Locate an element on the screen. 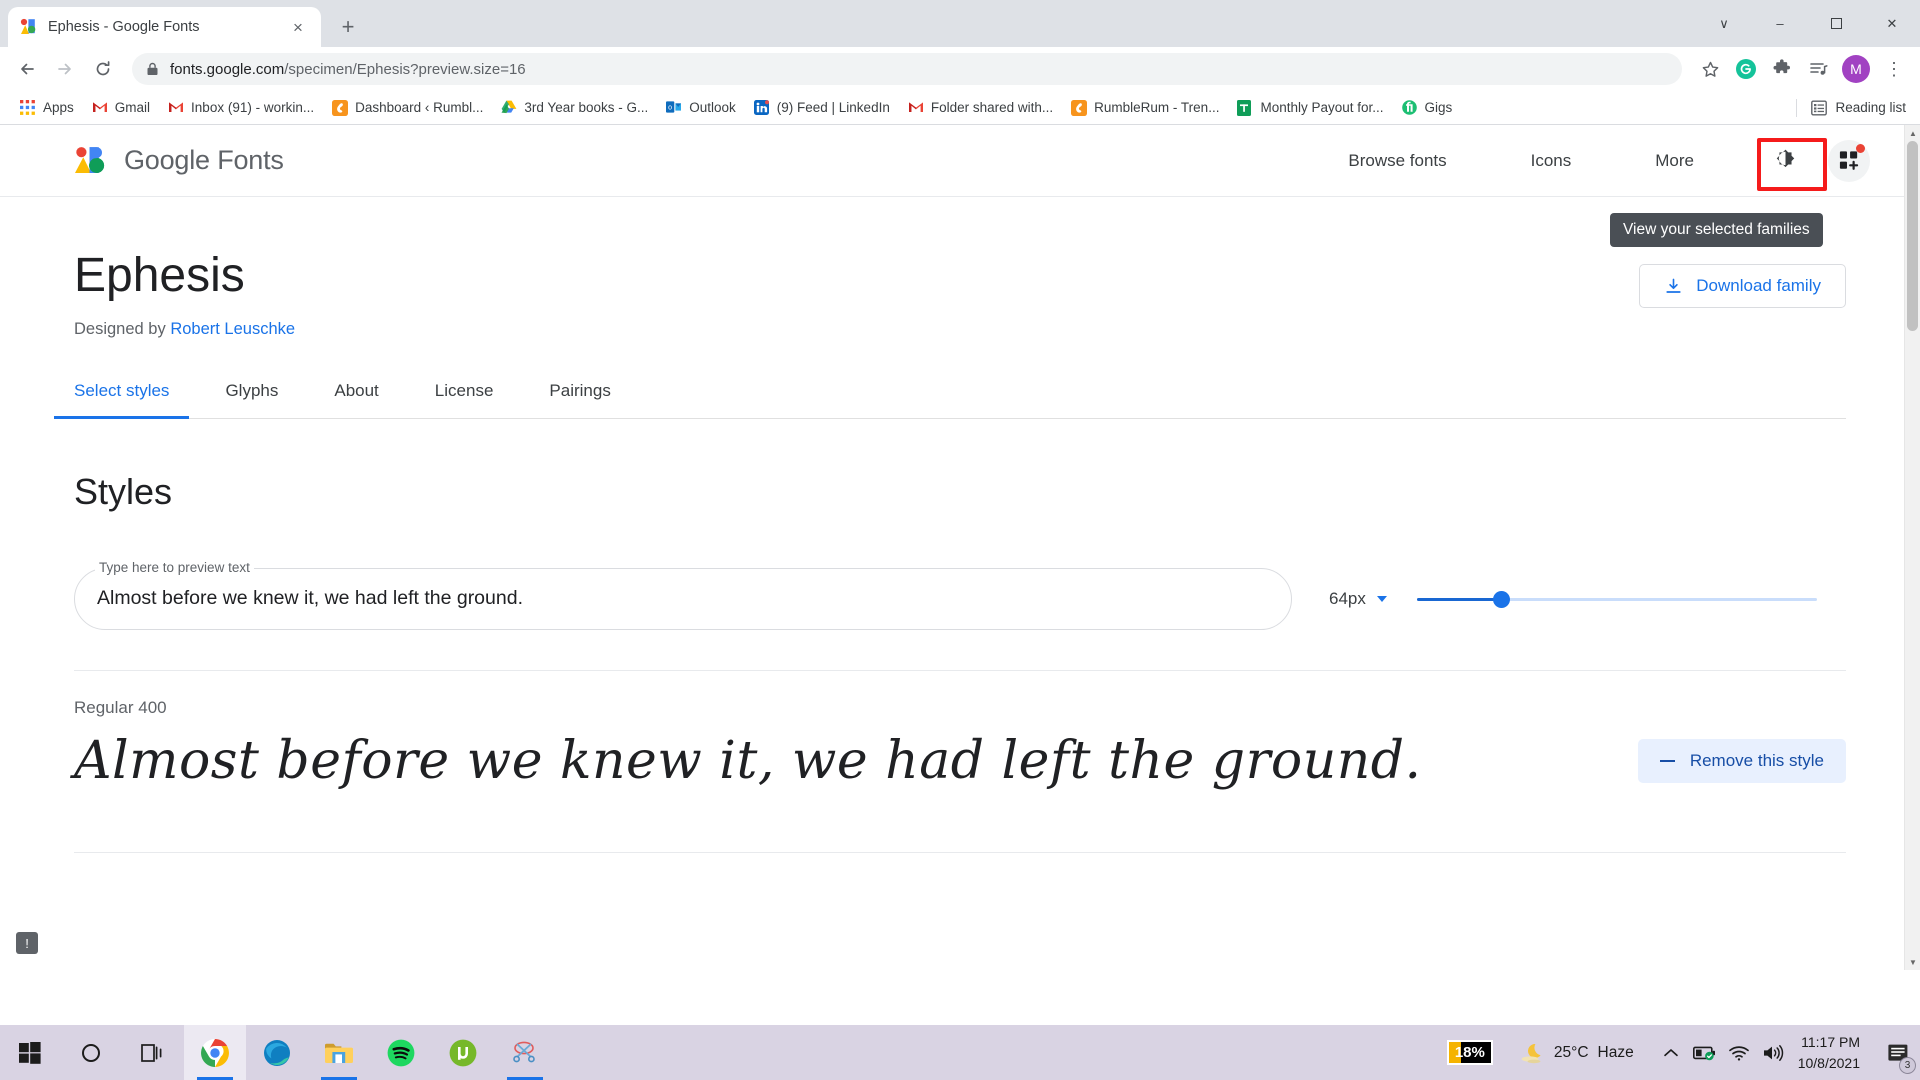  search-button is located at coordinates (91, 1052).